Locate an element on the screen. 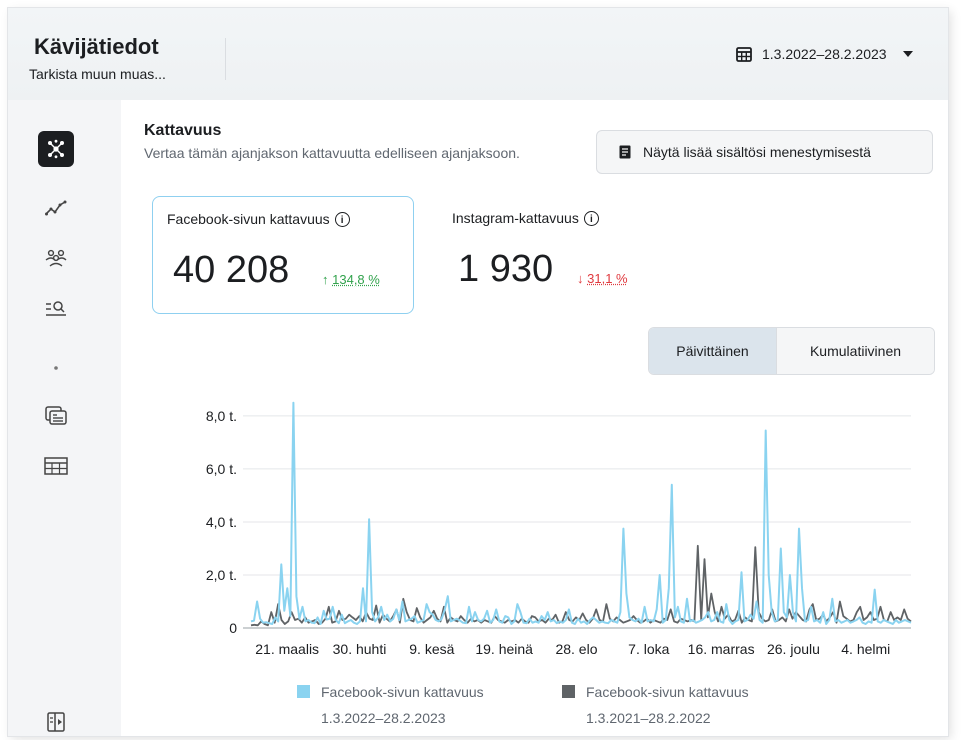  metric-delta: ↑ 134,8 % is located at coordinates (351, 279).